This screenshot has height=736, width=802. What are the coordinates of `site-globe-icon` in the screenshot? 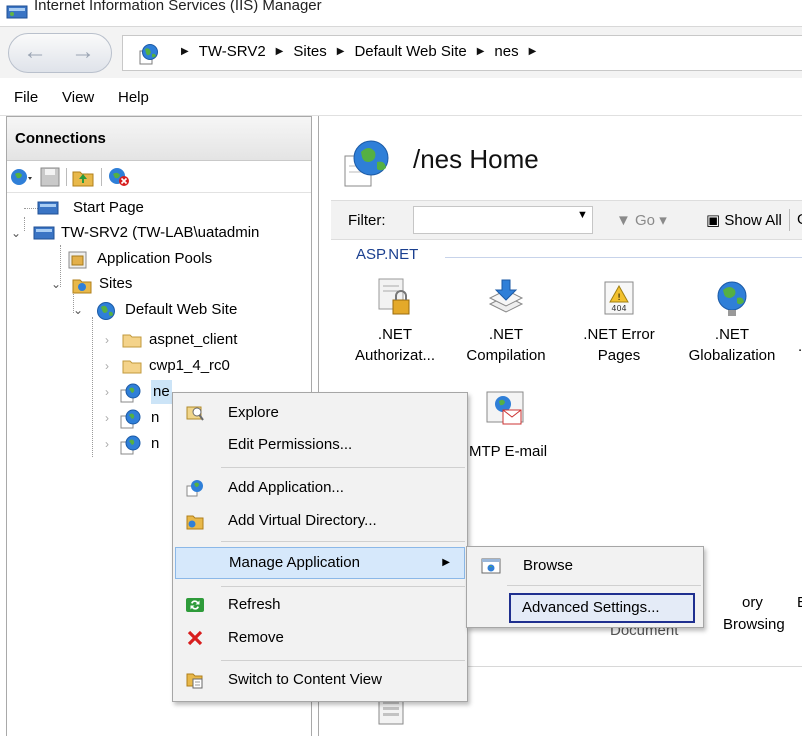 It's located at (148, 54).